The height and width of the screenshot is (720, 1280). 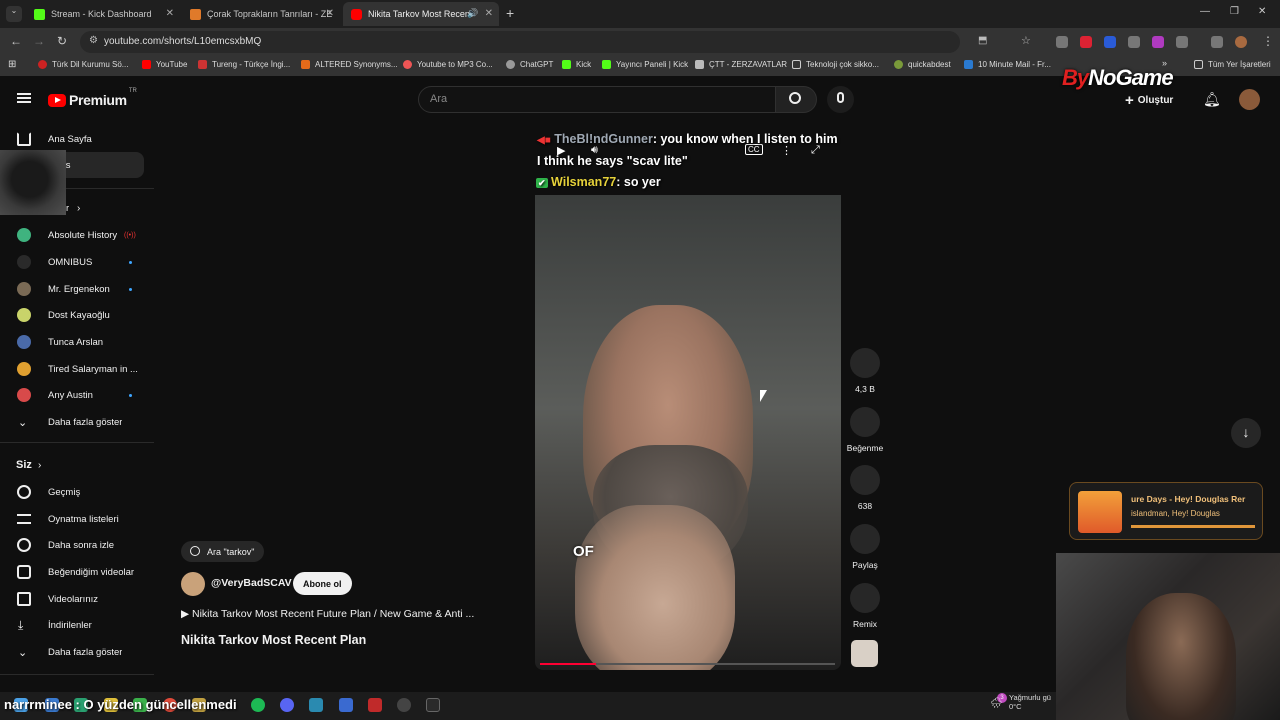 What do you see at coordinates (796, 99) in the screenshot?
I see `search-button` at bounding box center [796, 99].